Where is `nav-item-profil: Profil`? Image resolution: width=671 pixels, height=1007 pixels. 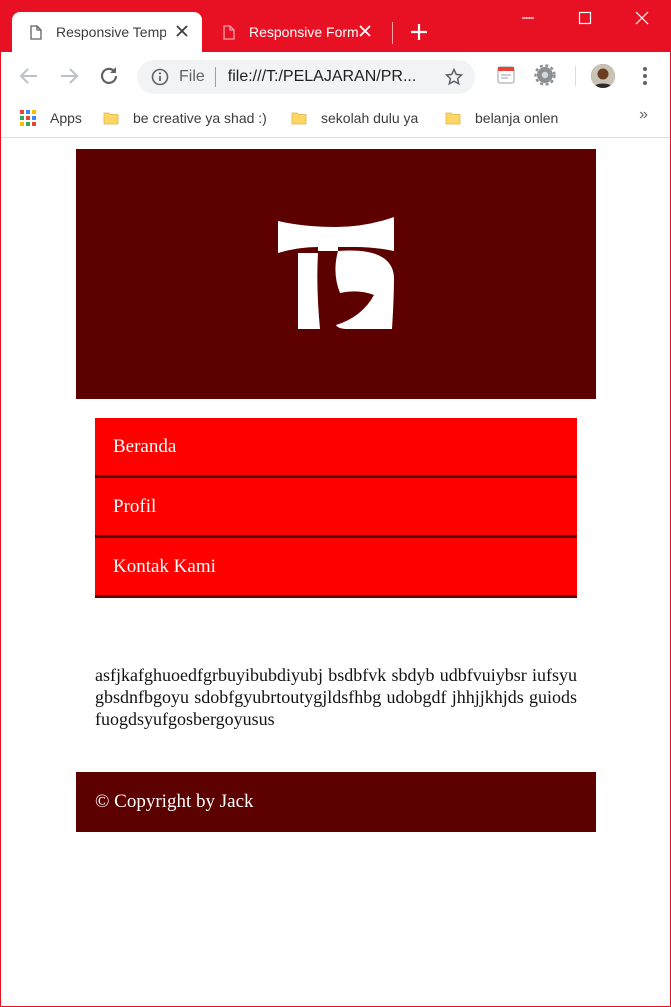
nav-item-profil: Profil is located at coordinates (336, 508).